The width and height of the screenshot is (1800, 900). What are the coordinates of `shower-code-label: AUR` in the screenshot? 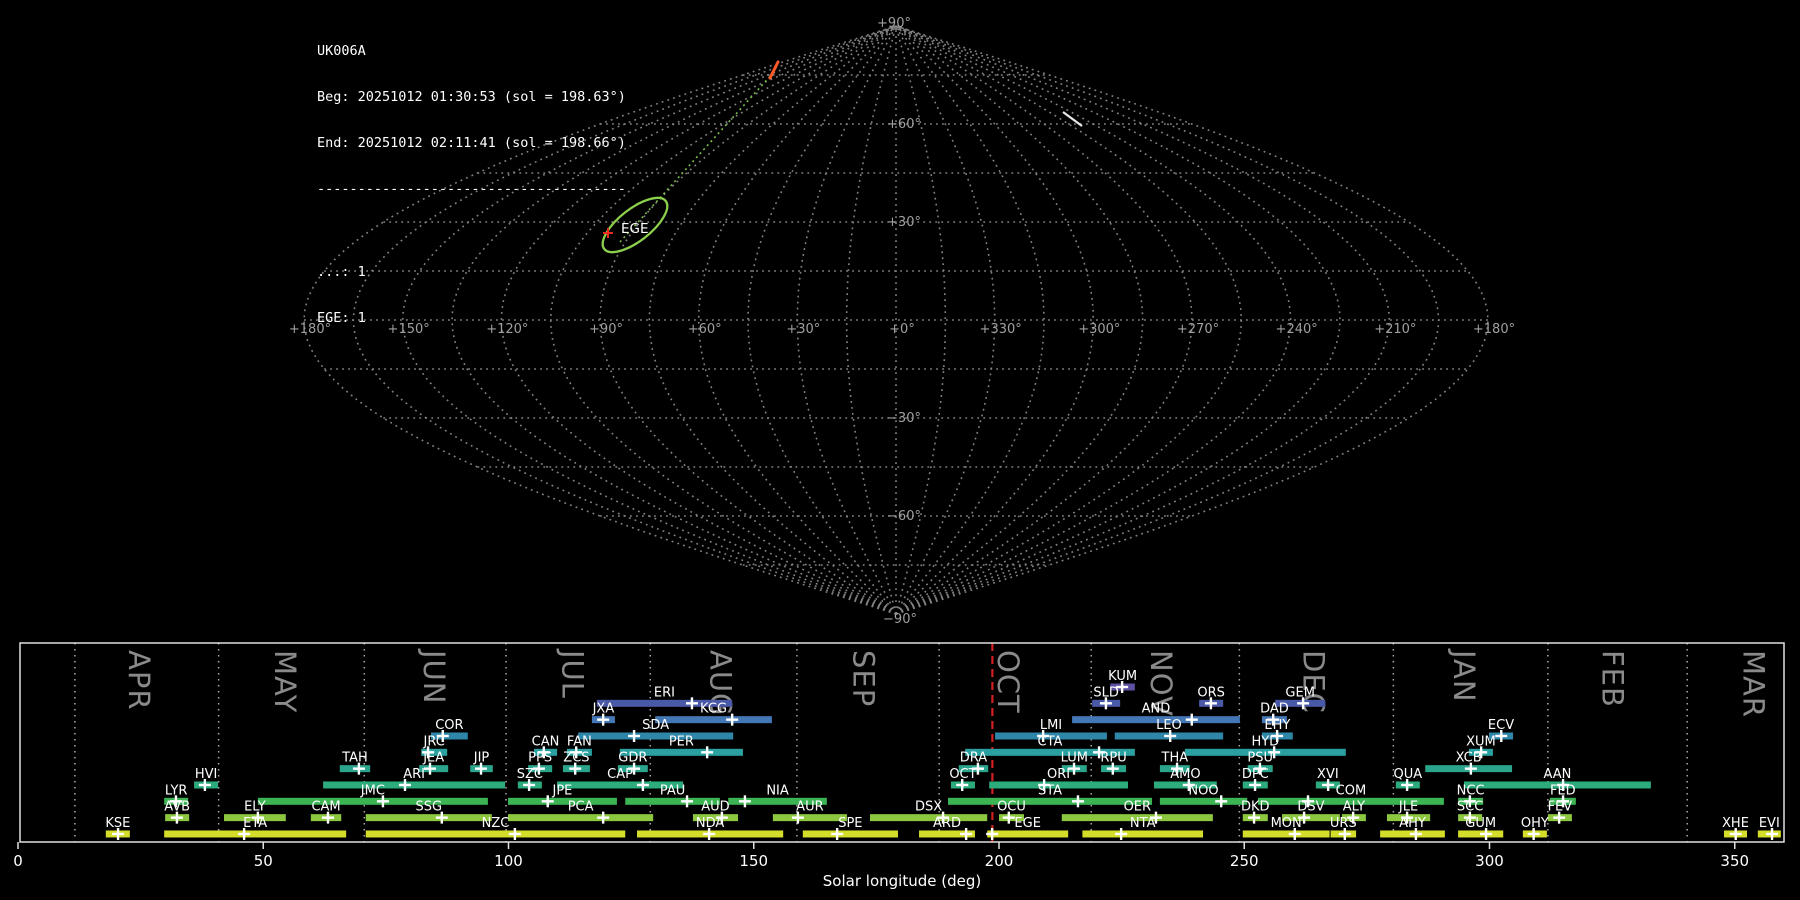 It's located at (809, 807).